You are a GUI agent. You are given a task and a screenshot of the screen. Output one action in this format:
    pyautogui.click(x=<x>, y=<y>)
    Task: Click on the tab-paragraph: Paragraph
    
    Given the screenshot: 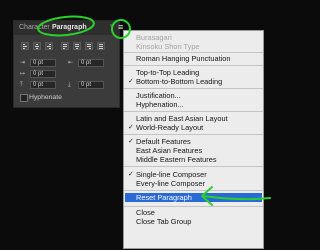 What is the action you would take?
    pyautogui.click(x=69, y=28)
    